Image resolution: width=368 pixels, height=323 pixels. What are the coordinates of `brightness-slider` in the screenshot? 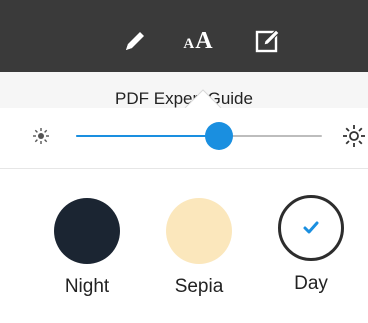 It's located at (199, 136).